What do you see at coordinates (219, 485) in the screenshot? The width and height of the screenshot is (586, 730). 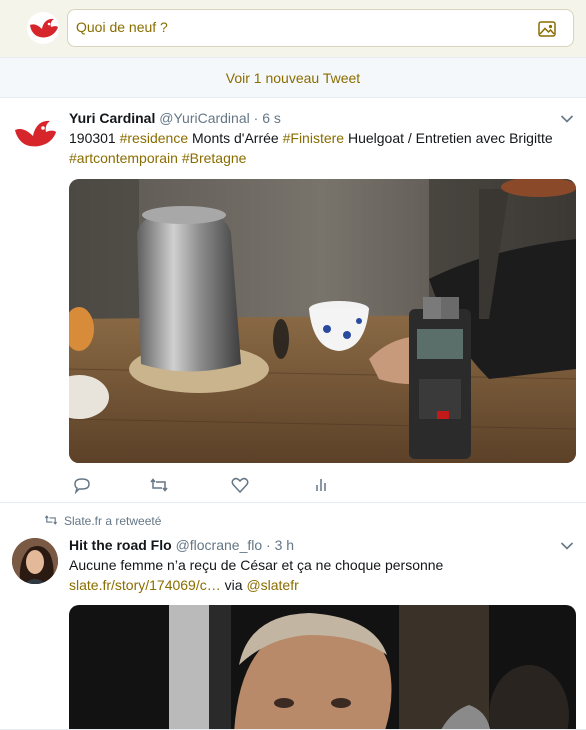 I see `tweet-actions` at bounding box center [219, 485].